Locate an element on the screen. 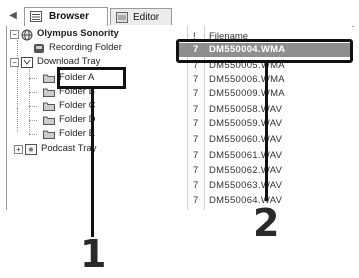 The image size is (359, 278). tree-item-label: Recording Folder is located at coordinates (85, 47).